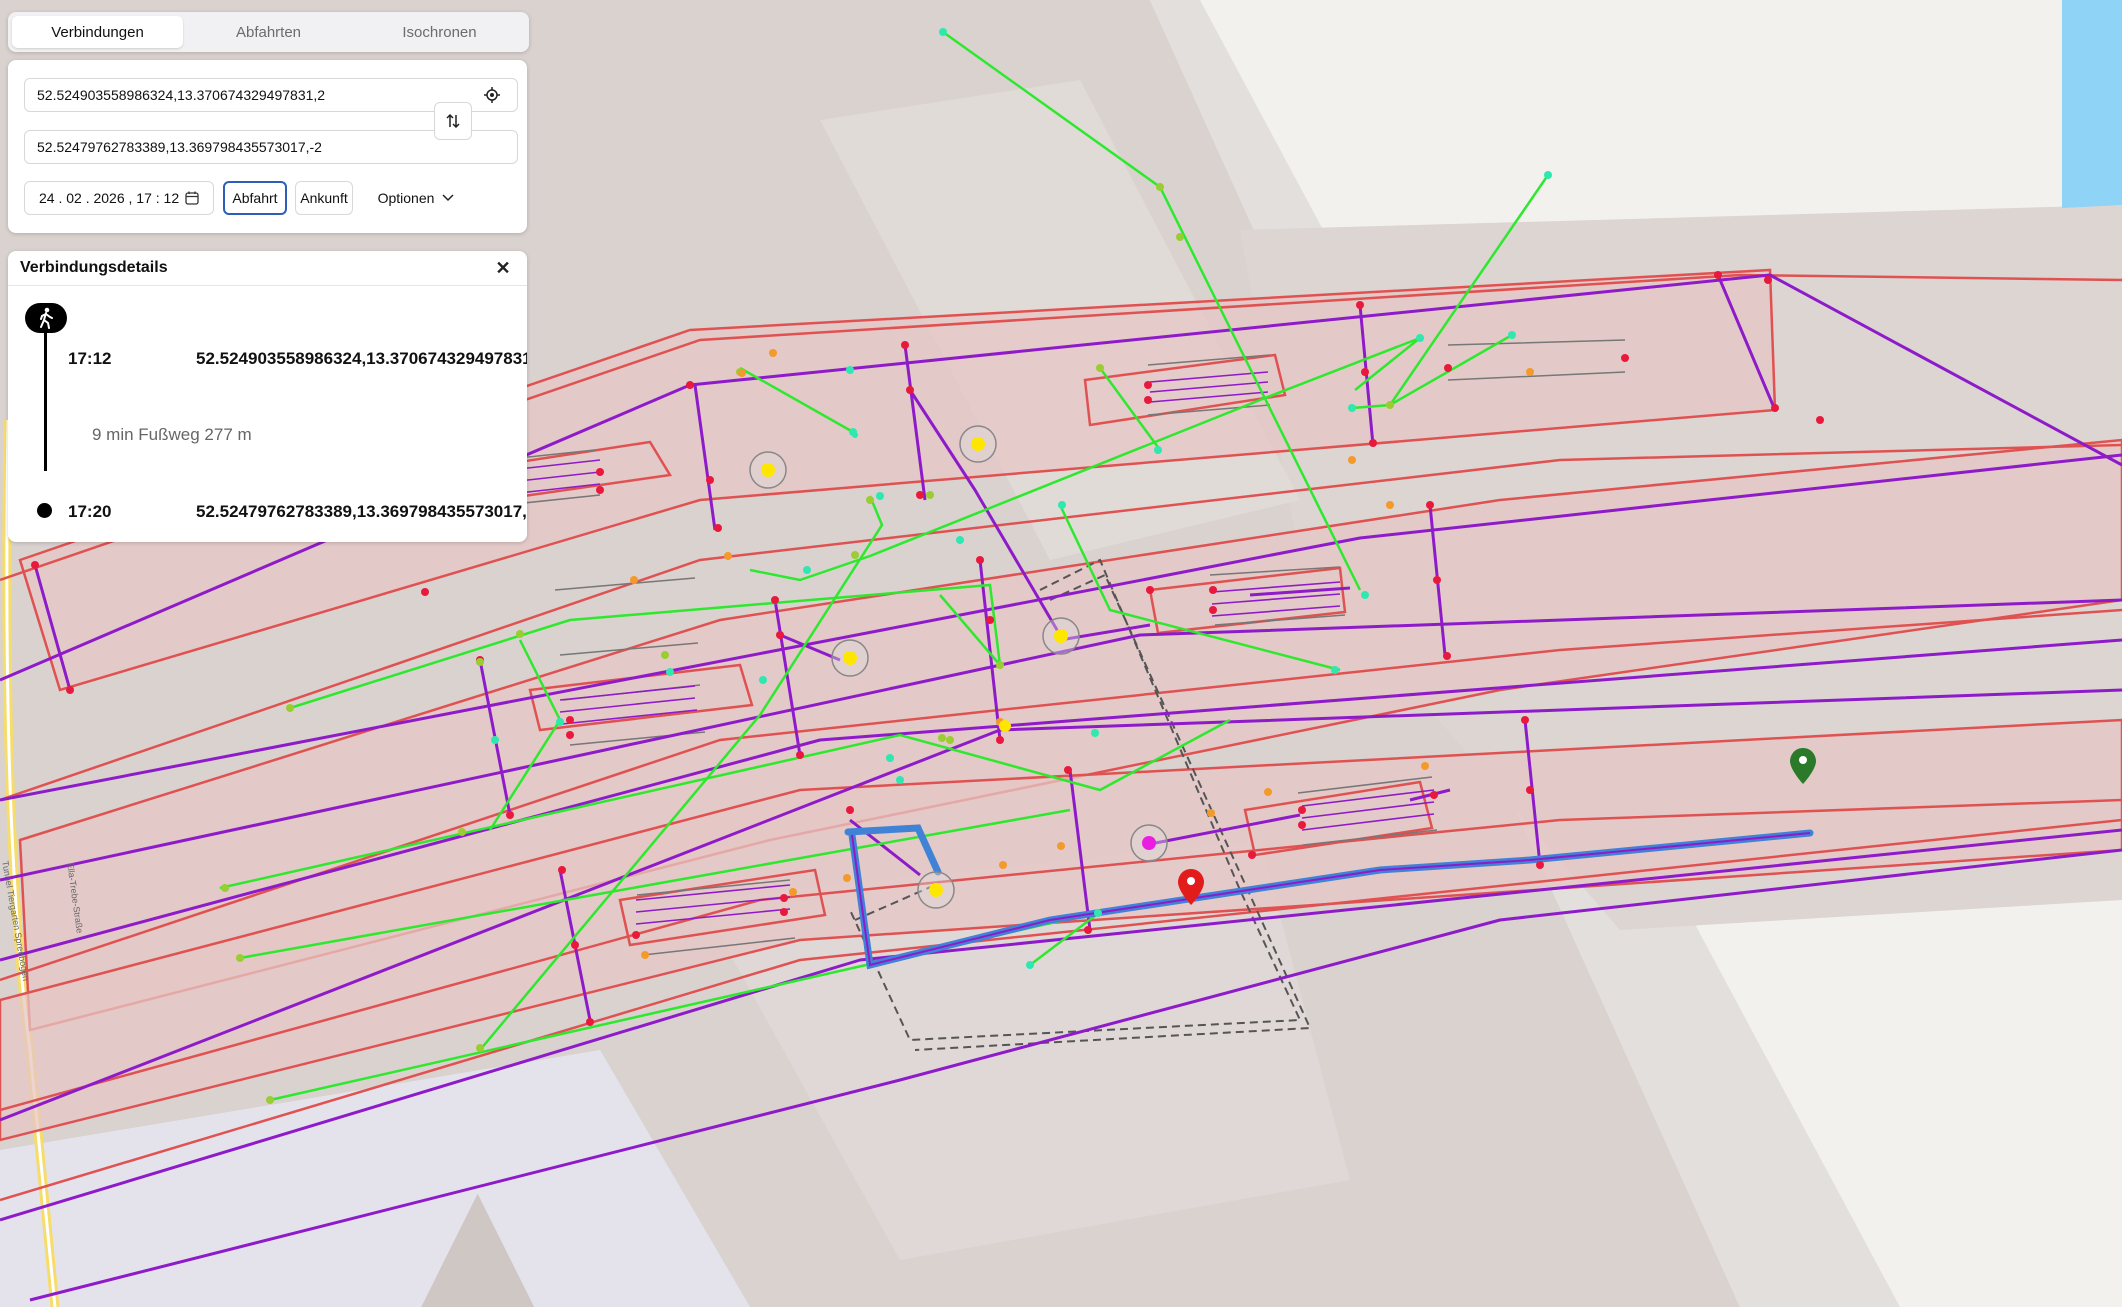  What do you see at coordinates (192, 198) in the screenshot?
I see `calendar-icon` at bounding box center [192, 198].